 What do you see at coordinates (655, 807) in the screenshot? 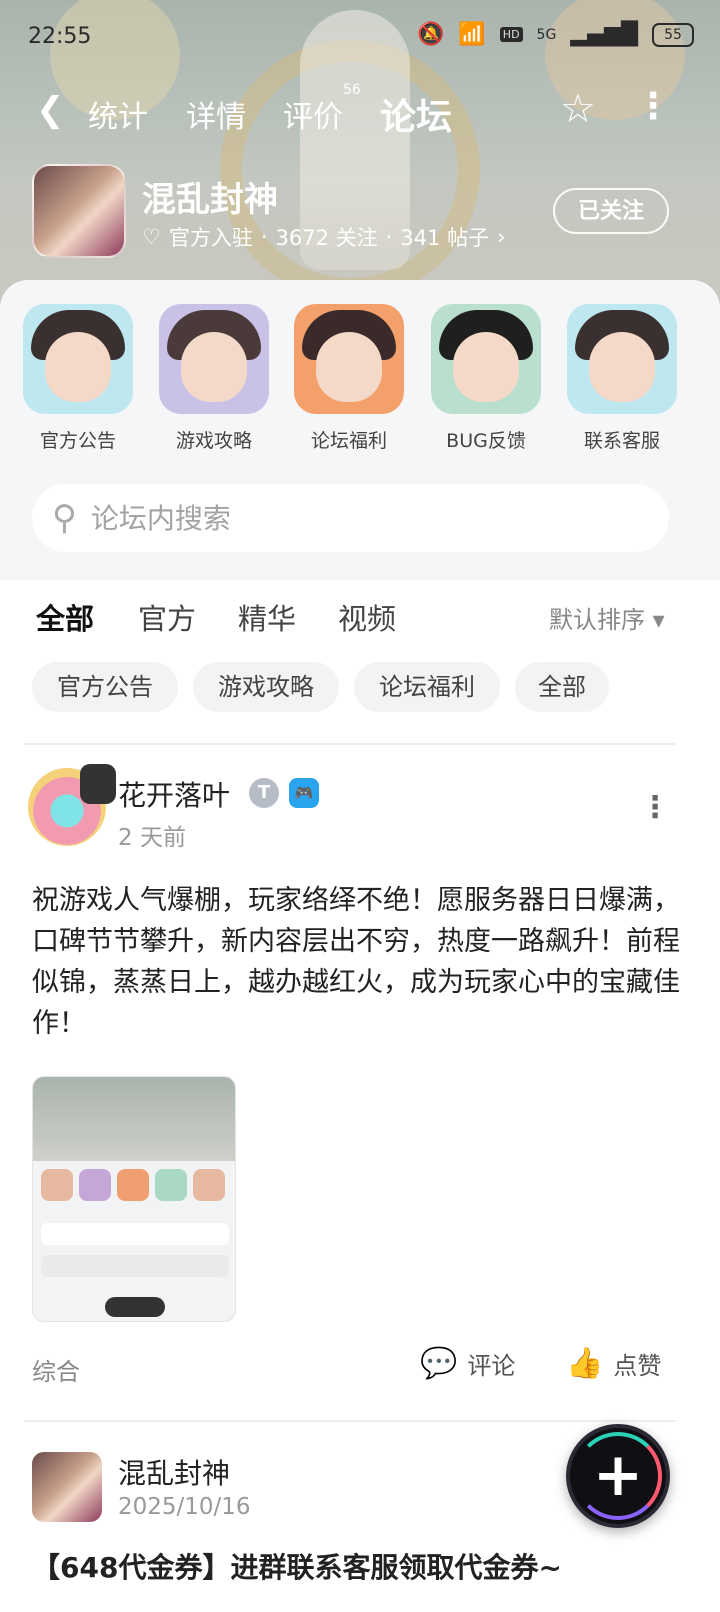
I see `post-more-icon: ⋮` at bounding box center [655, 807].